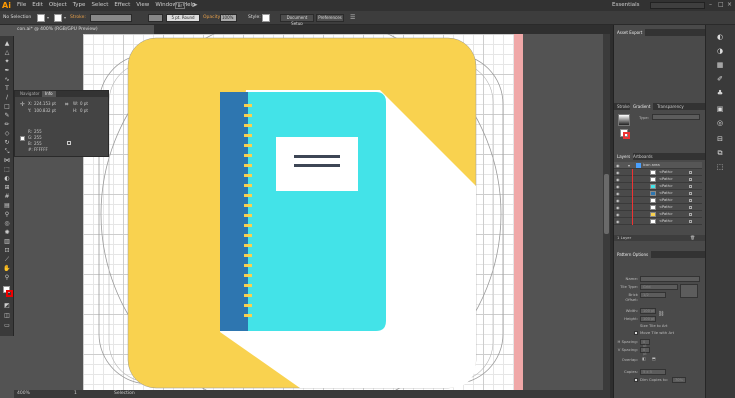  Describe the element at coordinates (58, 5) in the screenshot. I see `menu-object: Object` at that location.